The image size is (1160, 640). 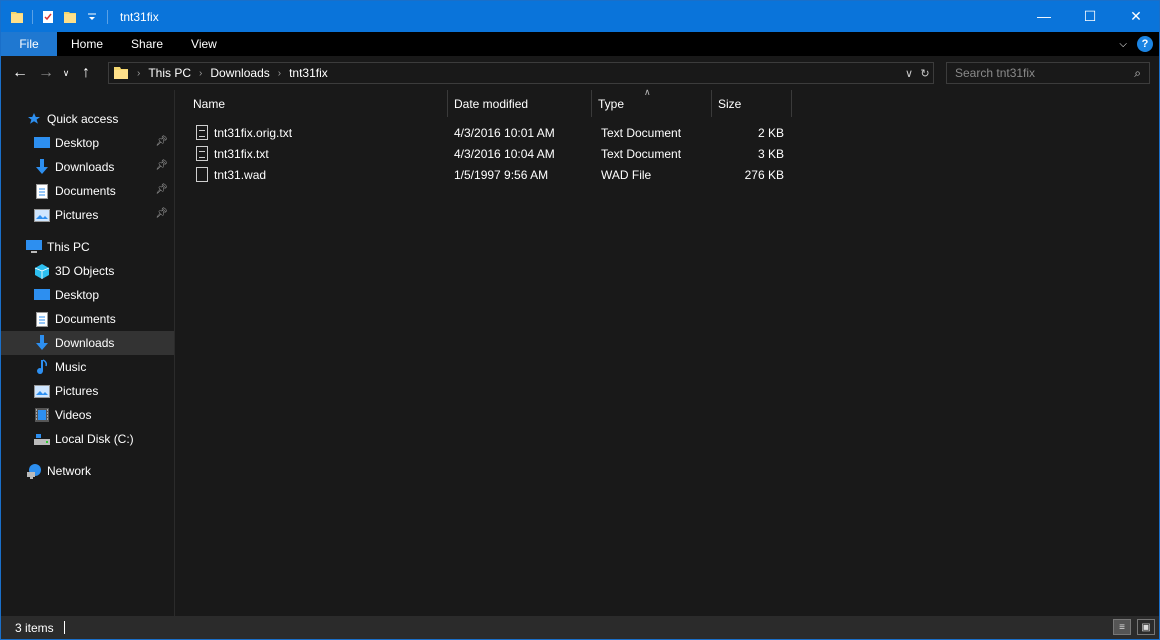 I want to click on column-header-label: Type, so click(x=611, y=103).